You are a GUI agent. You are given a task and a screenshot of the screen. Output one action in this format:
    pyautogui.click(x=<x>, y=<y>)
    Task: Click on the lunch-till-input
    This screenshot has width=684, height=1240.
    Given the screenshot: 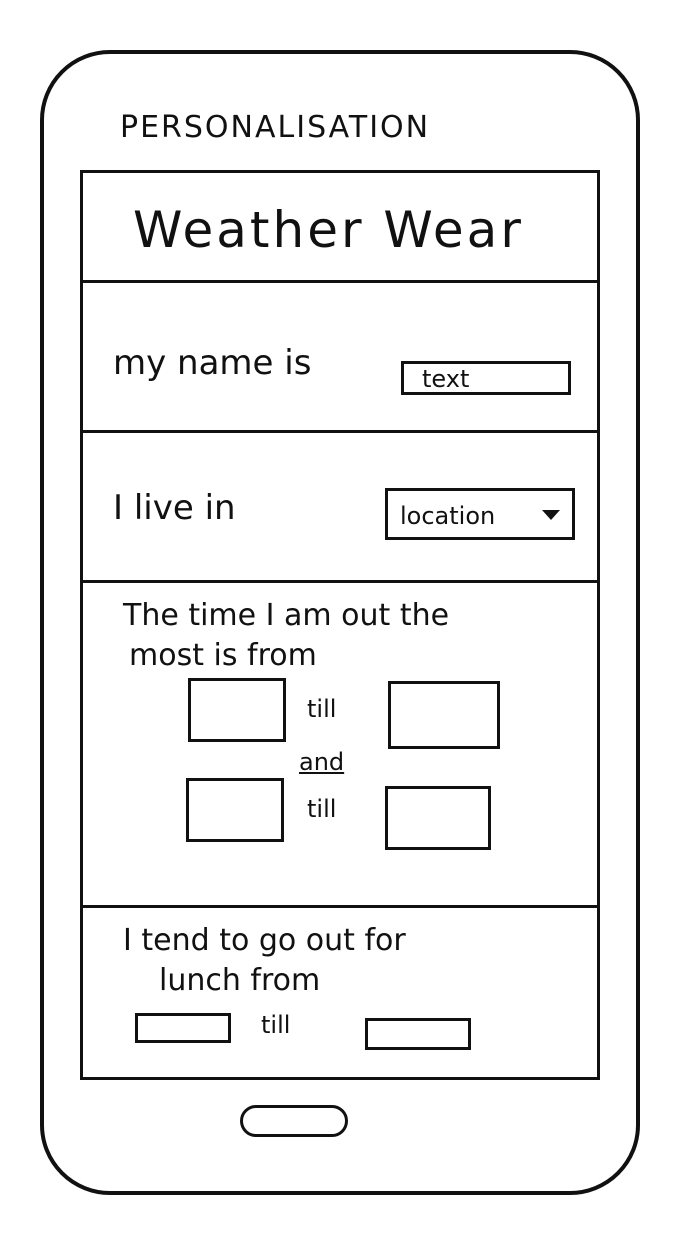 What is the action you would take?
    pyautogui.click(x=418, y=1034)
    